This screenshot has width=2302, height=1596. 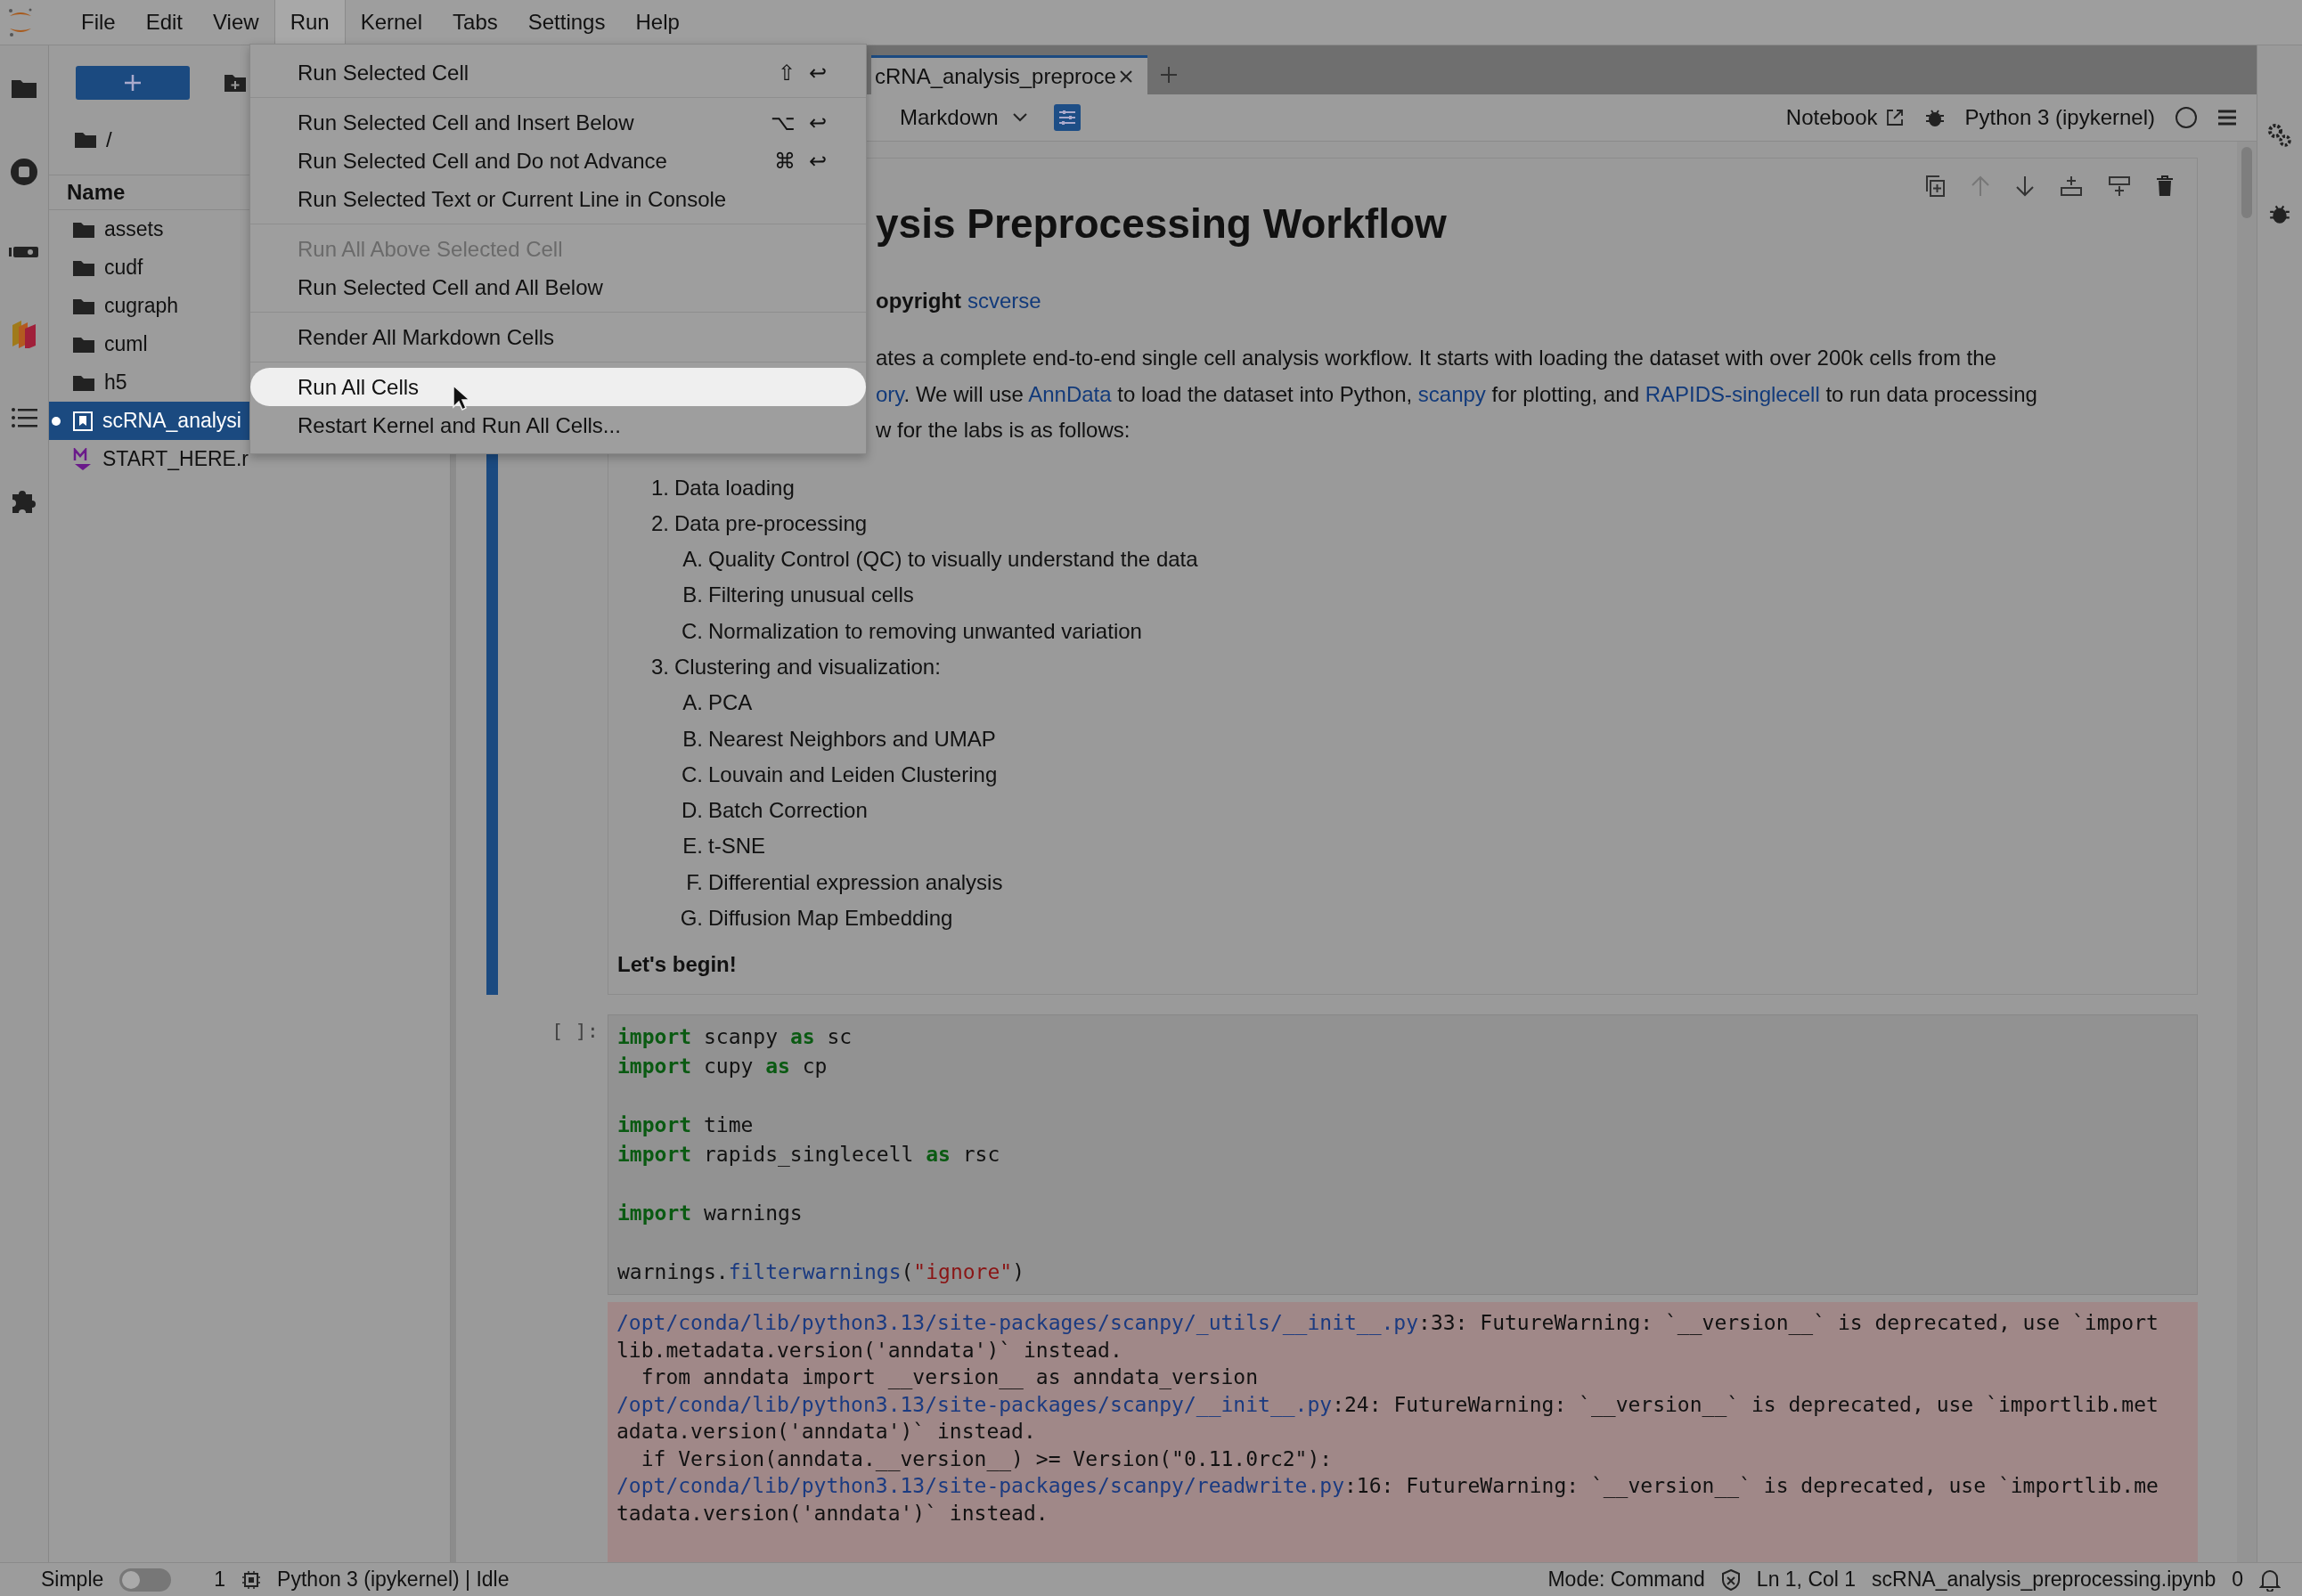 I want to click on mode-label: Simple, so click(x=72, y=1580).